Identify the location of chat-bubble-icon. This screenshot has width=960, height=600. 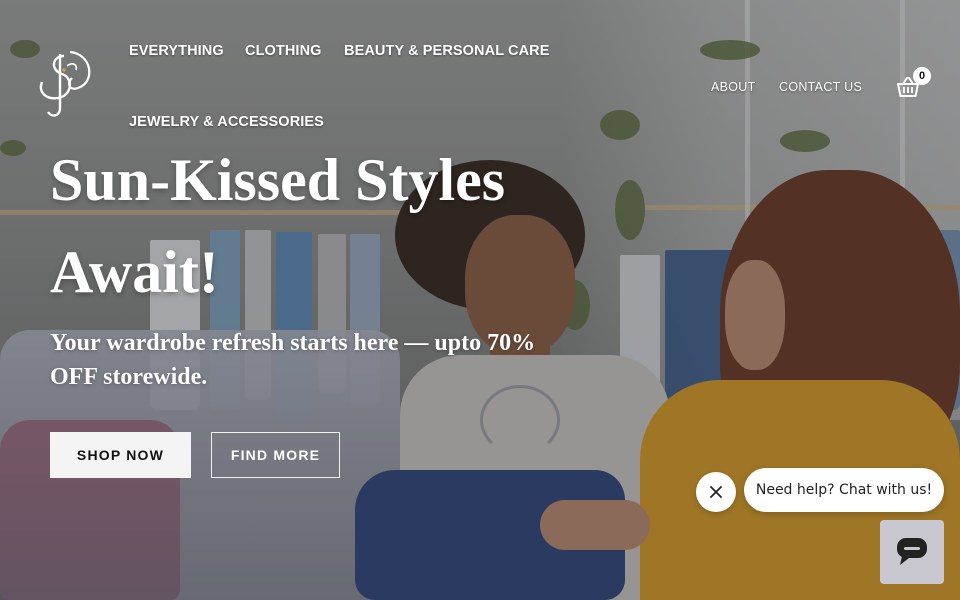
(912, 551).